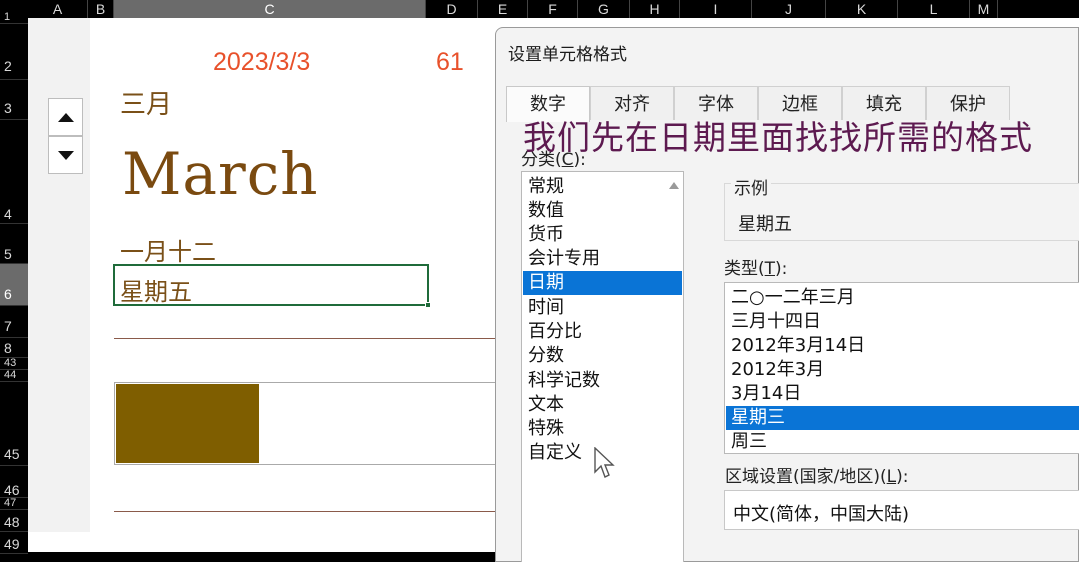 The height and width of the screenshot is (562, 1079). What do you see at coordinates (602, 235) in the screenshot?
I see `category-item: 货币` at bounding box center [602, 235].